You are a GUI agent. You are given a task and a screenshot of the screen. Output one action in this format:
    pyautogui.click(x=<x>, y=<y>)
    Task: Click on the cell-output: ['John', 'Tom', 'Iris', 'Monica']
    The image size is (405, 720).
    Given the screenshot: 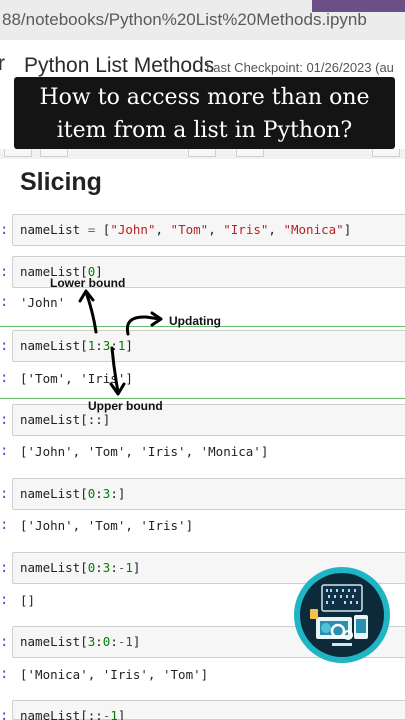 What is the action you would take?
    pyautogui.click(x=144, y=451)
    